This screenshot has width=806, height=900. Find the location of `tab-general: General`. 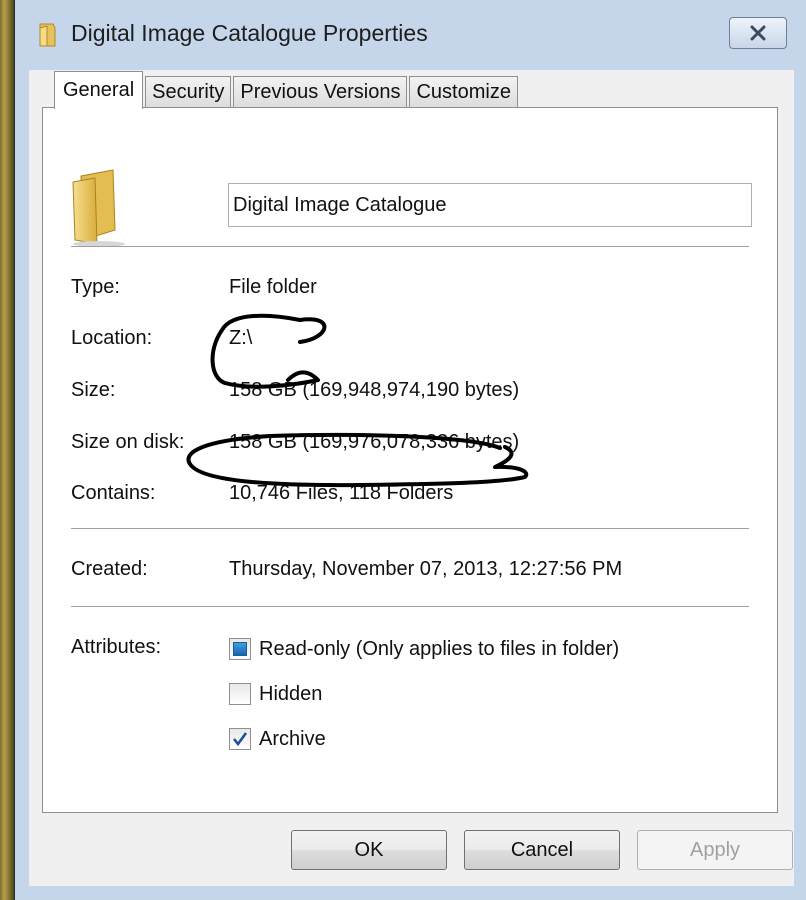

tab-general: General is located at coordinates (99, 90).